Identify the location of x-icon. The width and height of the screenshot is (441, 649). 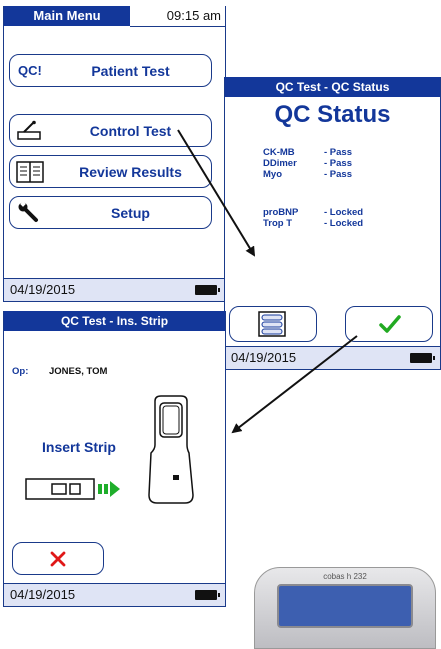
(58, 559).